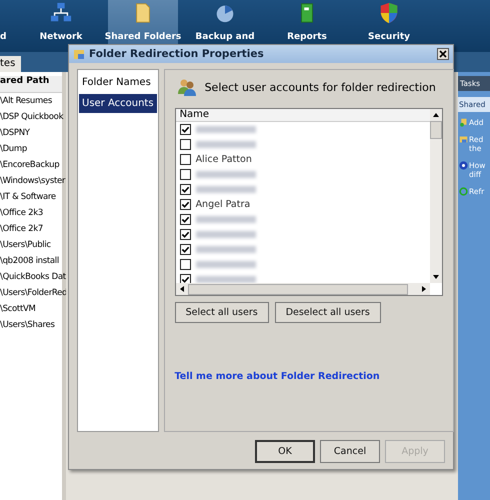 This screenshot has height=500, width=490. What do you see at coordinates (31, 117) in the screenshot?
I see `path-cell-text: \DSP Quickbook` at bounding box center [31, 117].